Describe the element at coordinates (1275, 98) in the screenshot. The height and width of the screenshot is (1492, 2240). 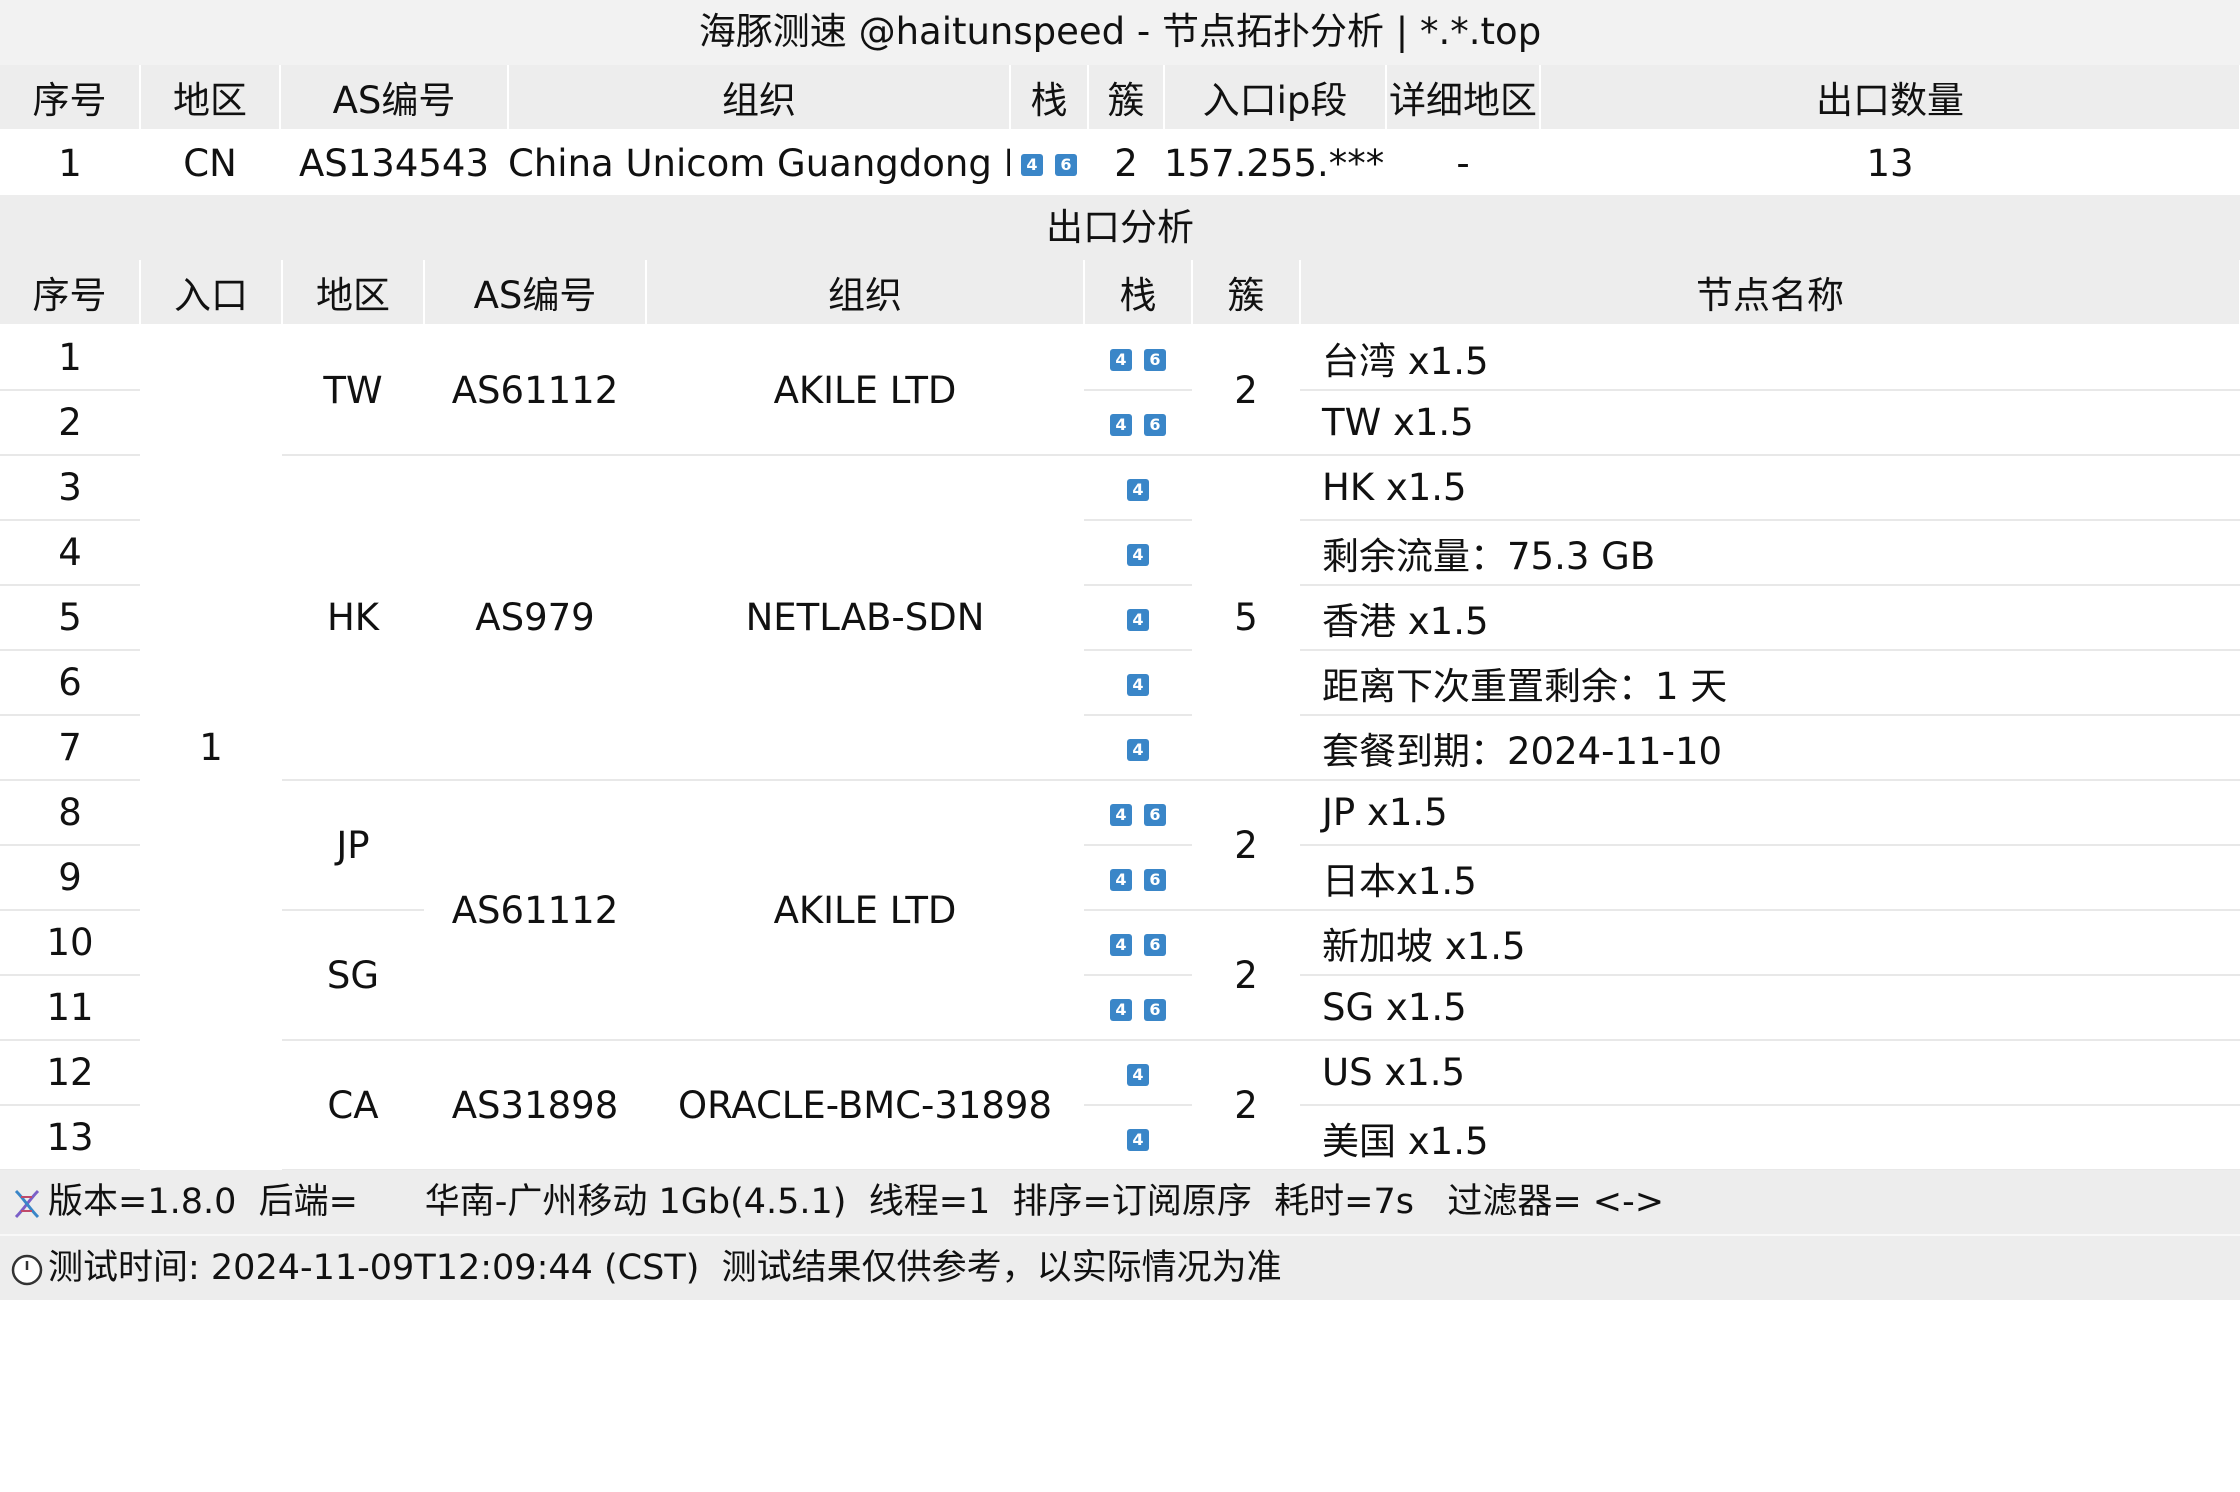
I see `col-ip-header: 入口ip段` at that location.